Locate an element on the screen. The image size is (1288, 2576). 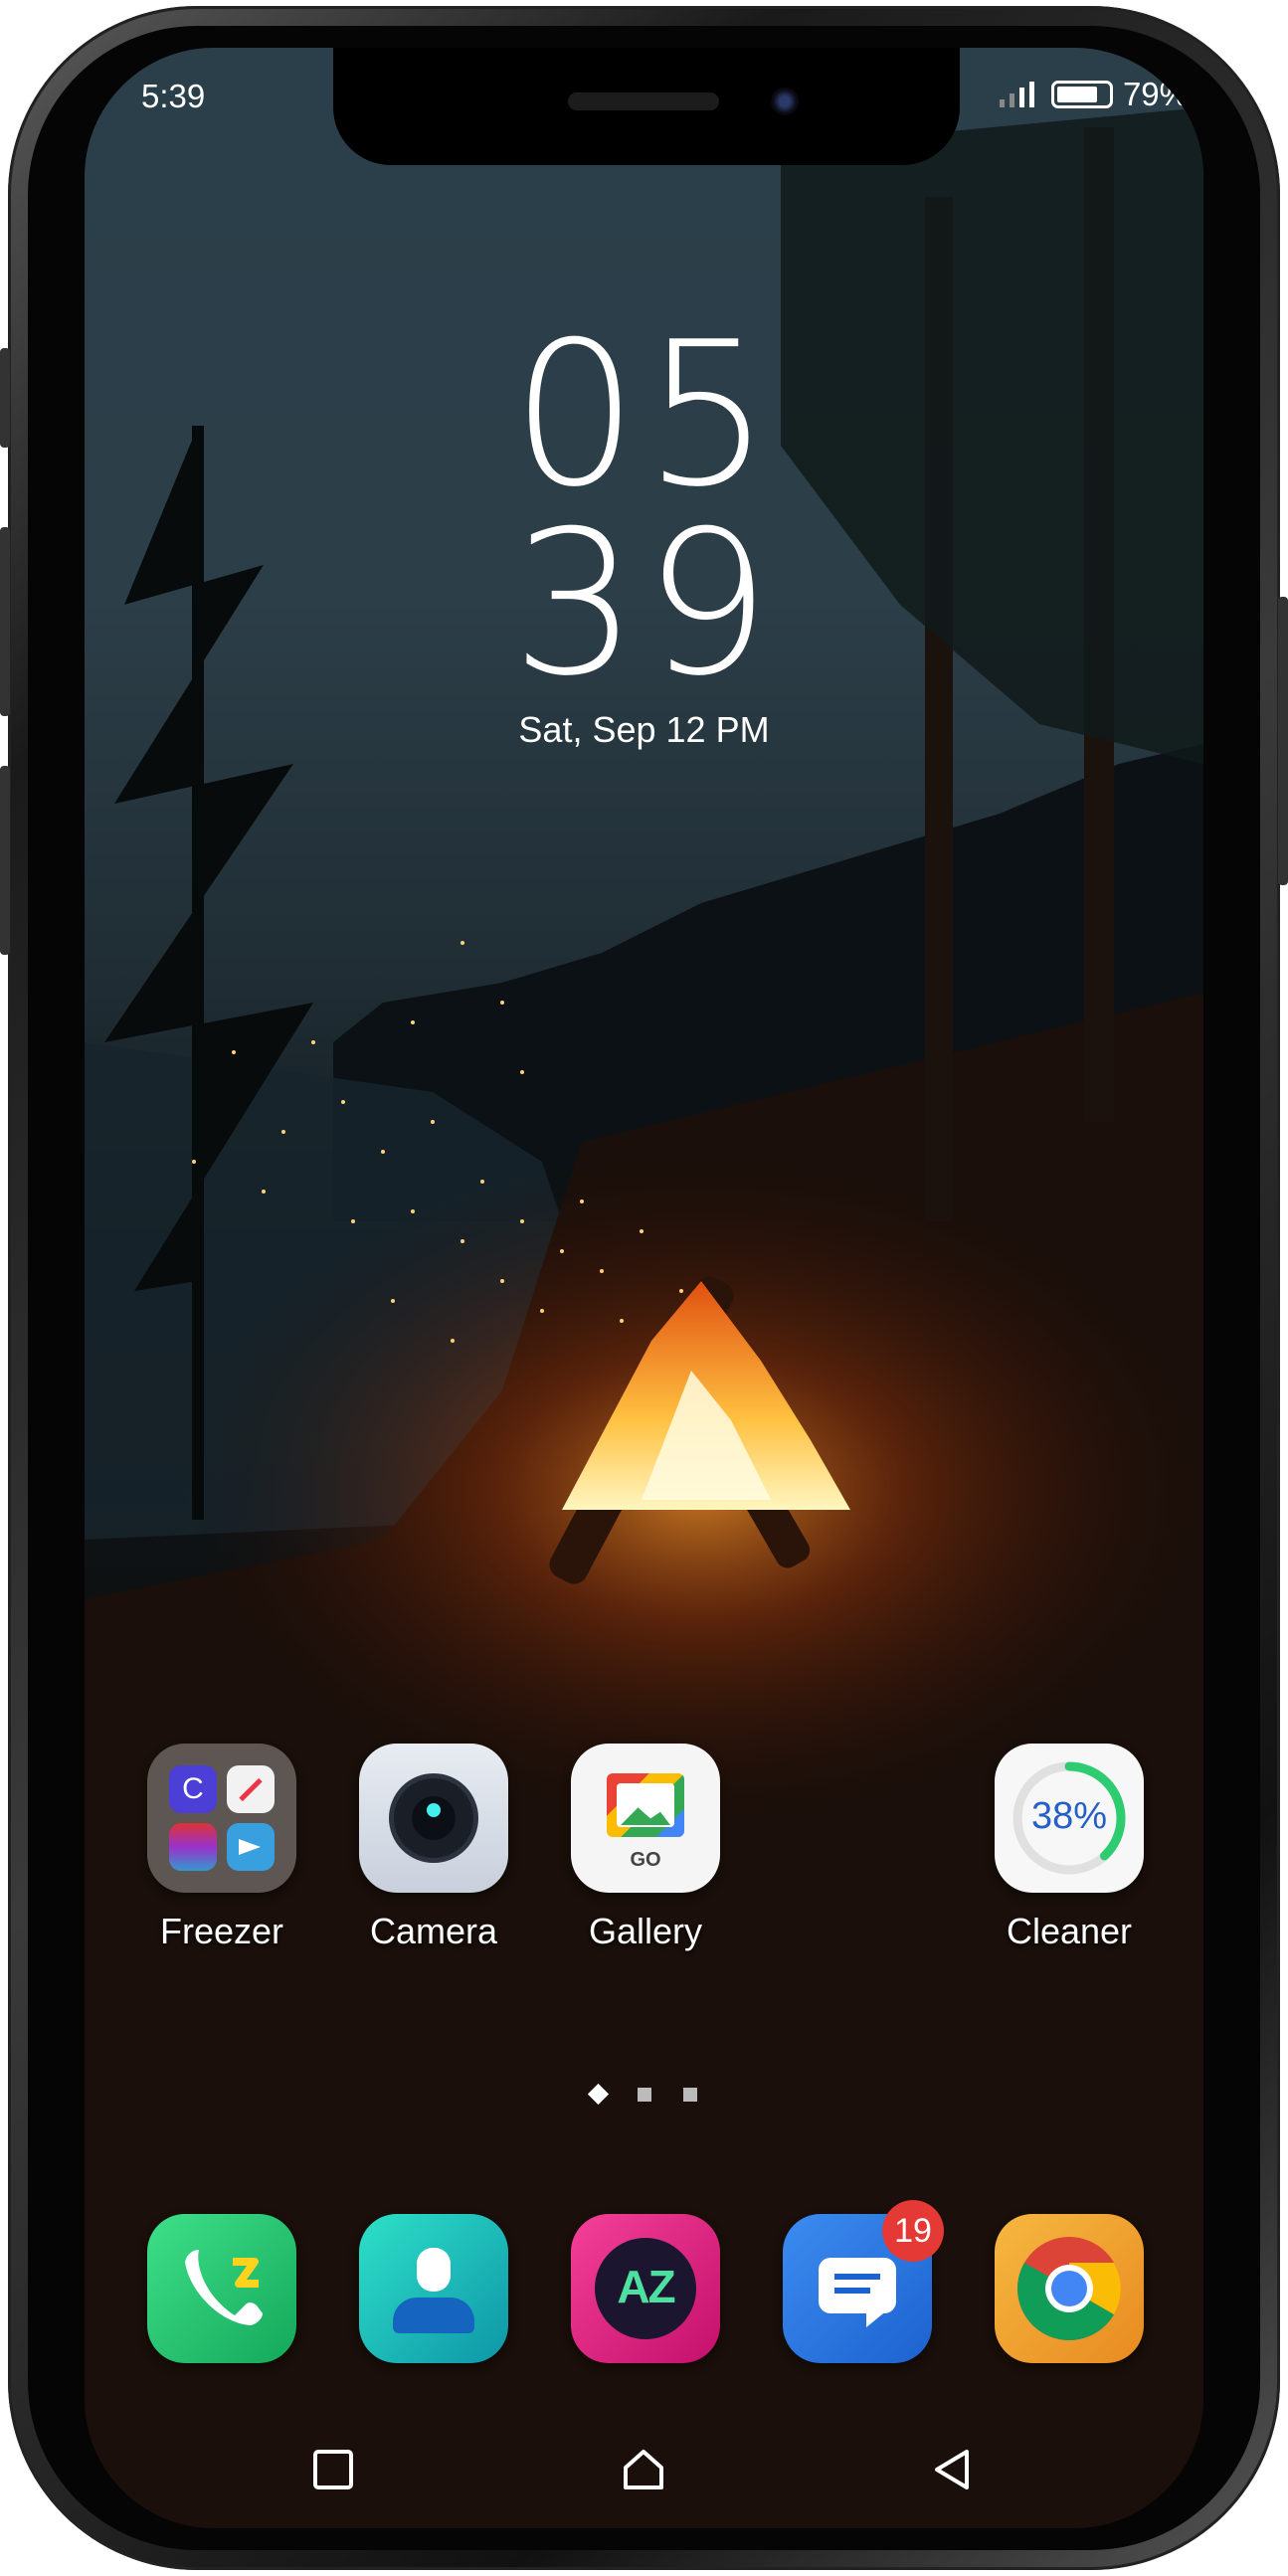
home-button is located at coordinates (643, 2469).